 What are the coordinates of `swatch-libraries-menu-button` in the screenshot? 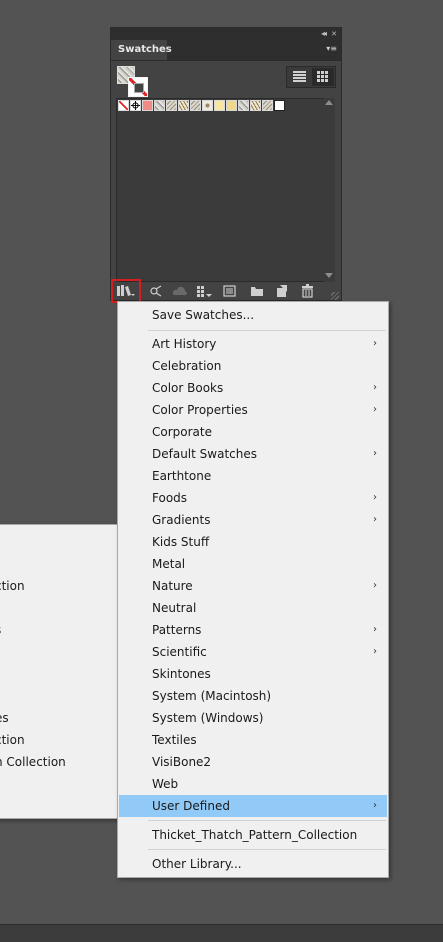 It's located at (126, 291).